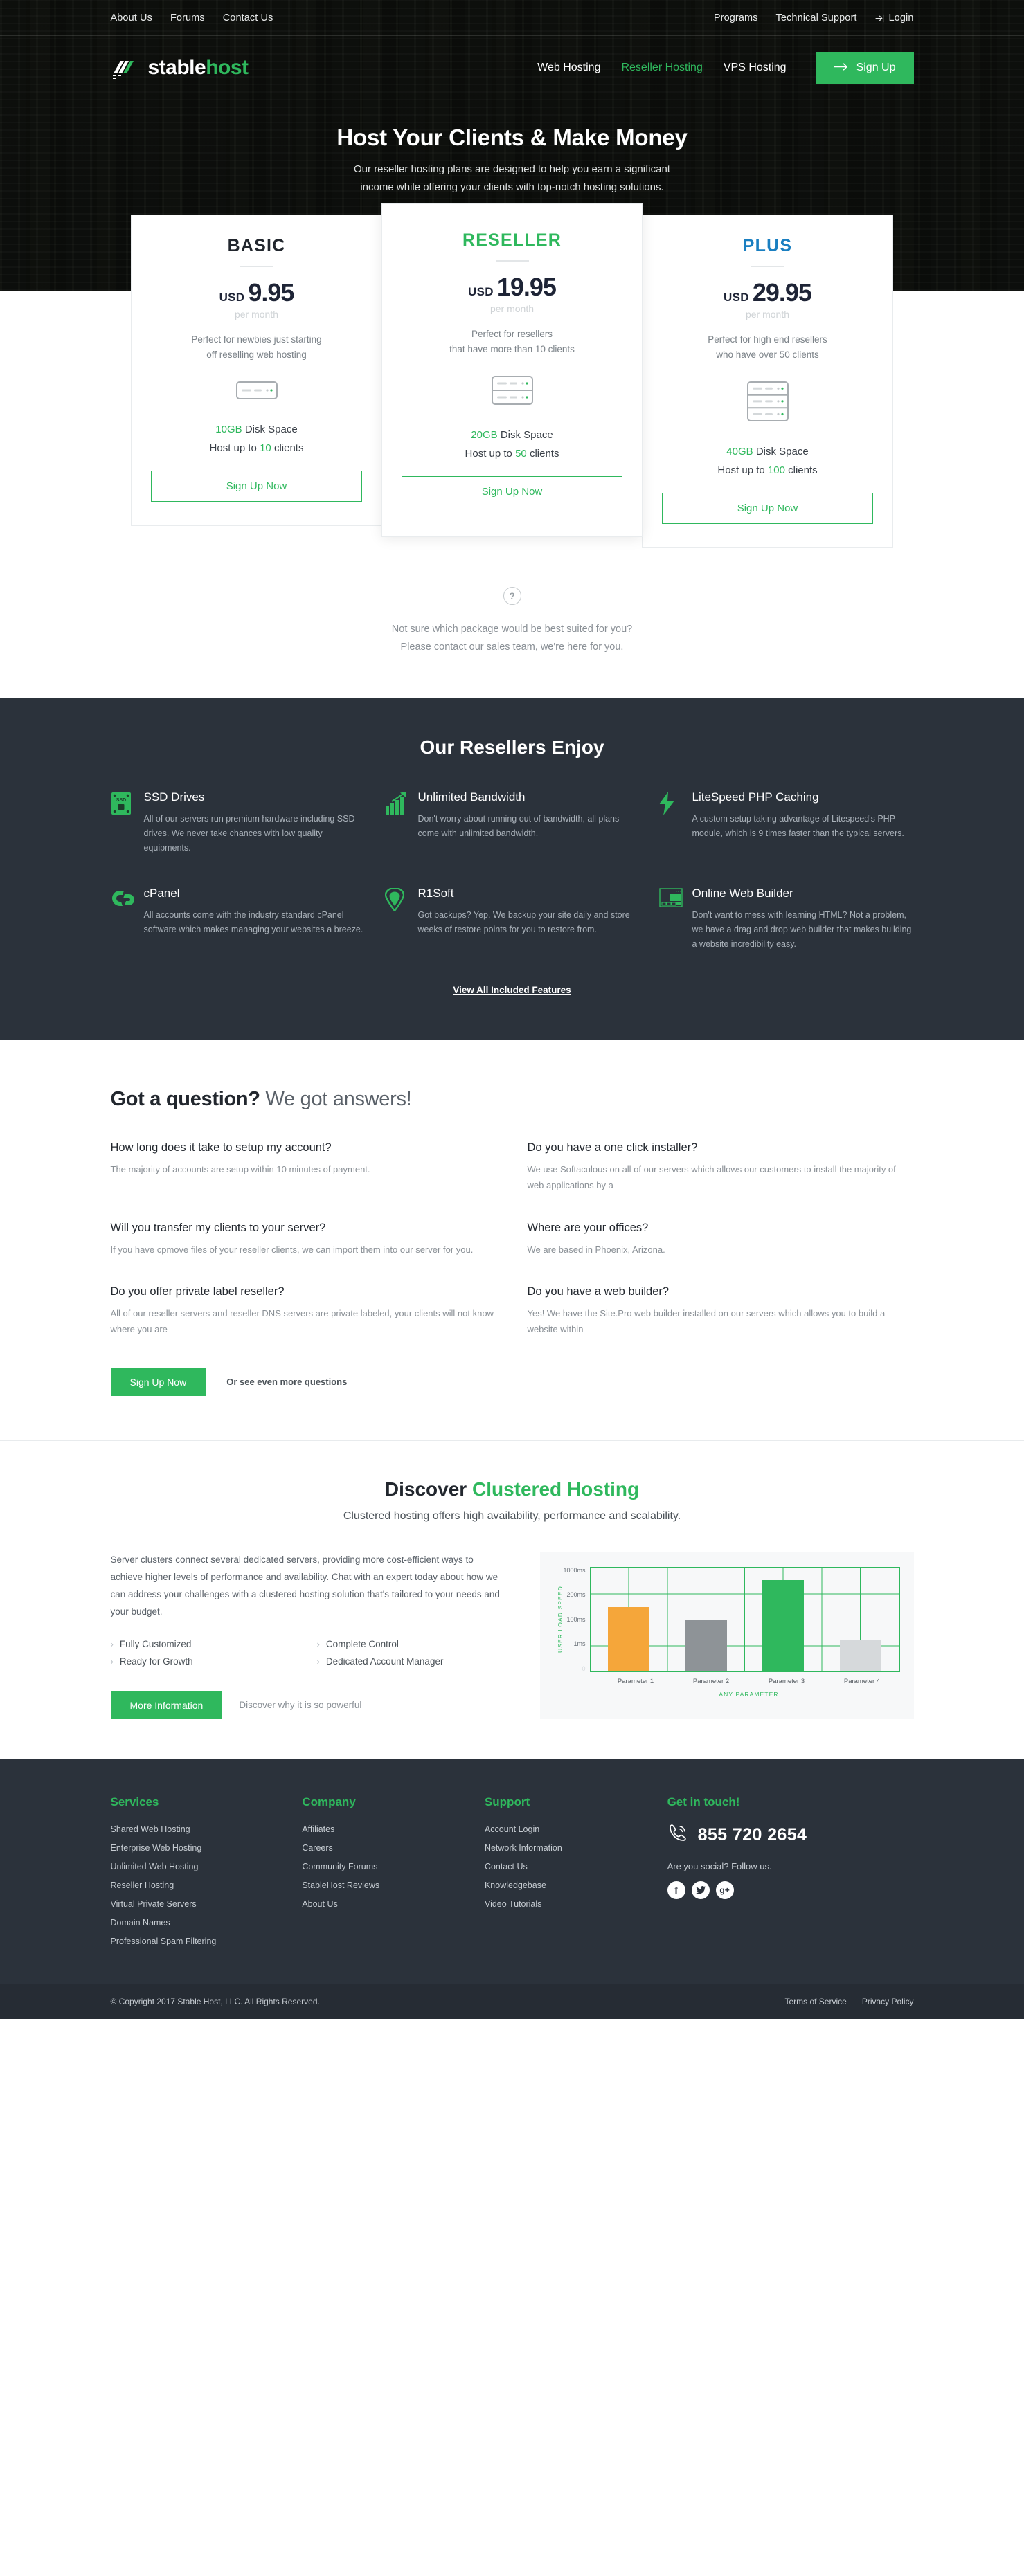  I want to click on login-link: Login, so click(901, 18).